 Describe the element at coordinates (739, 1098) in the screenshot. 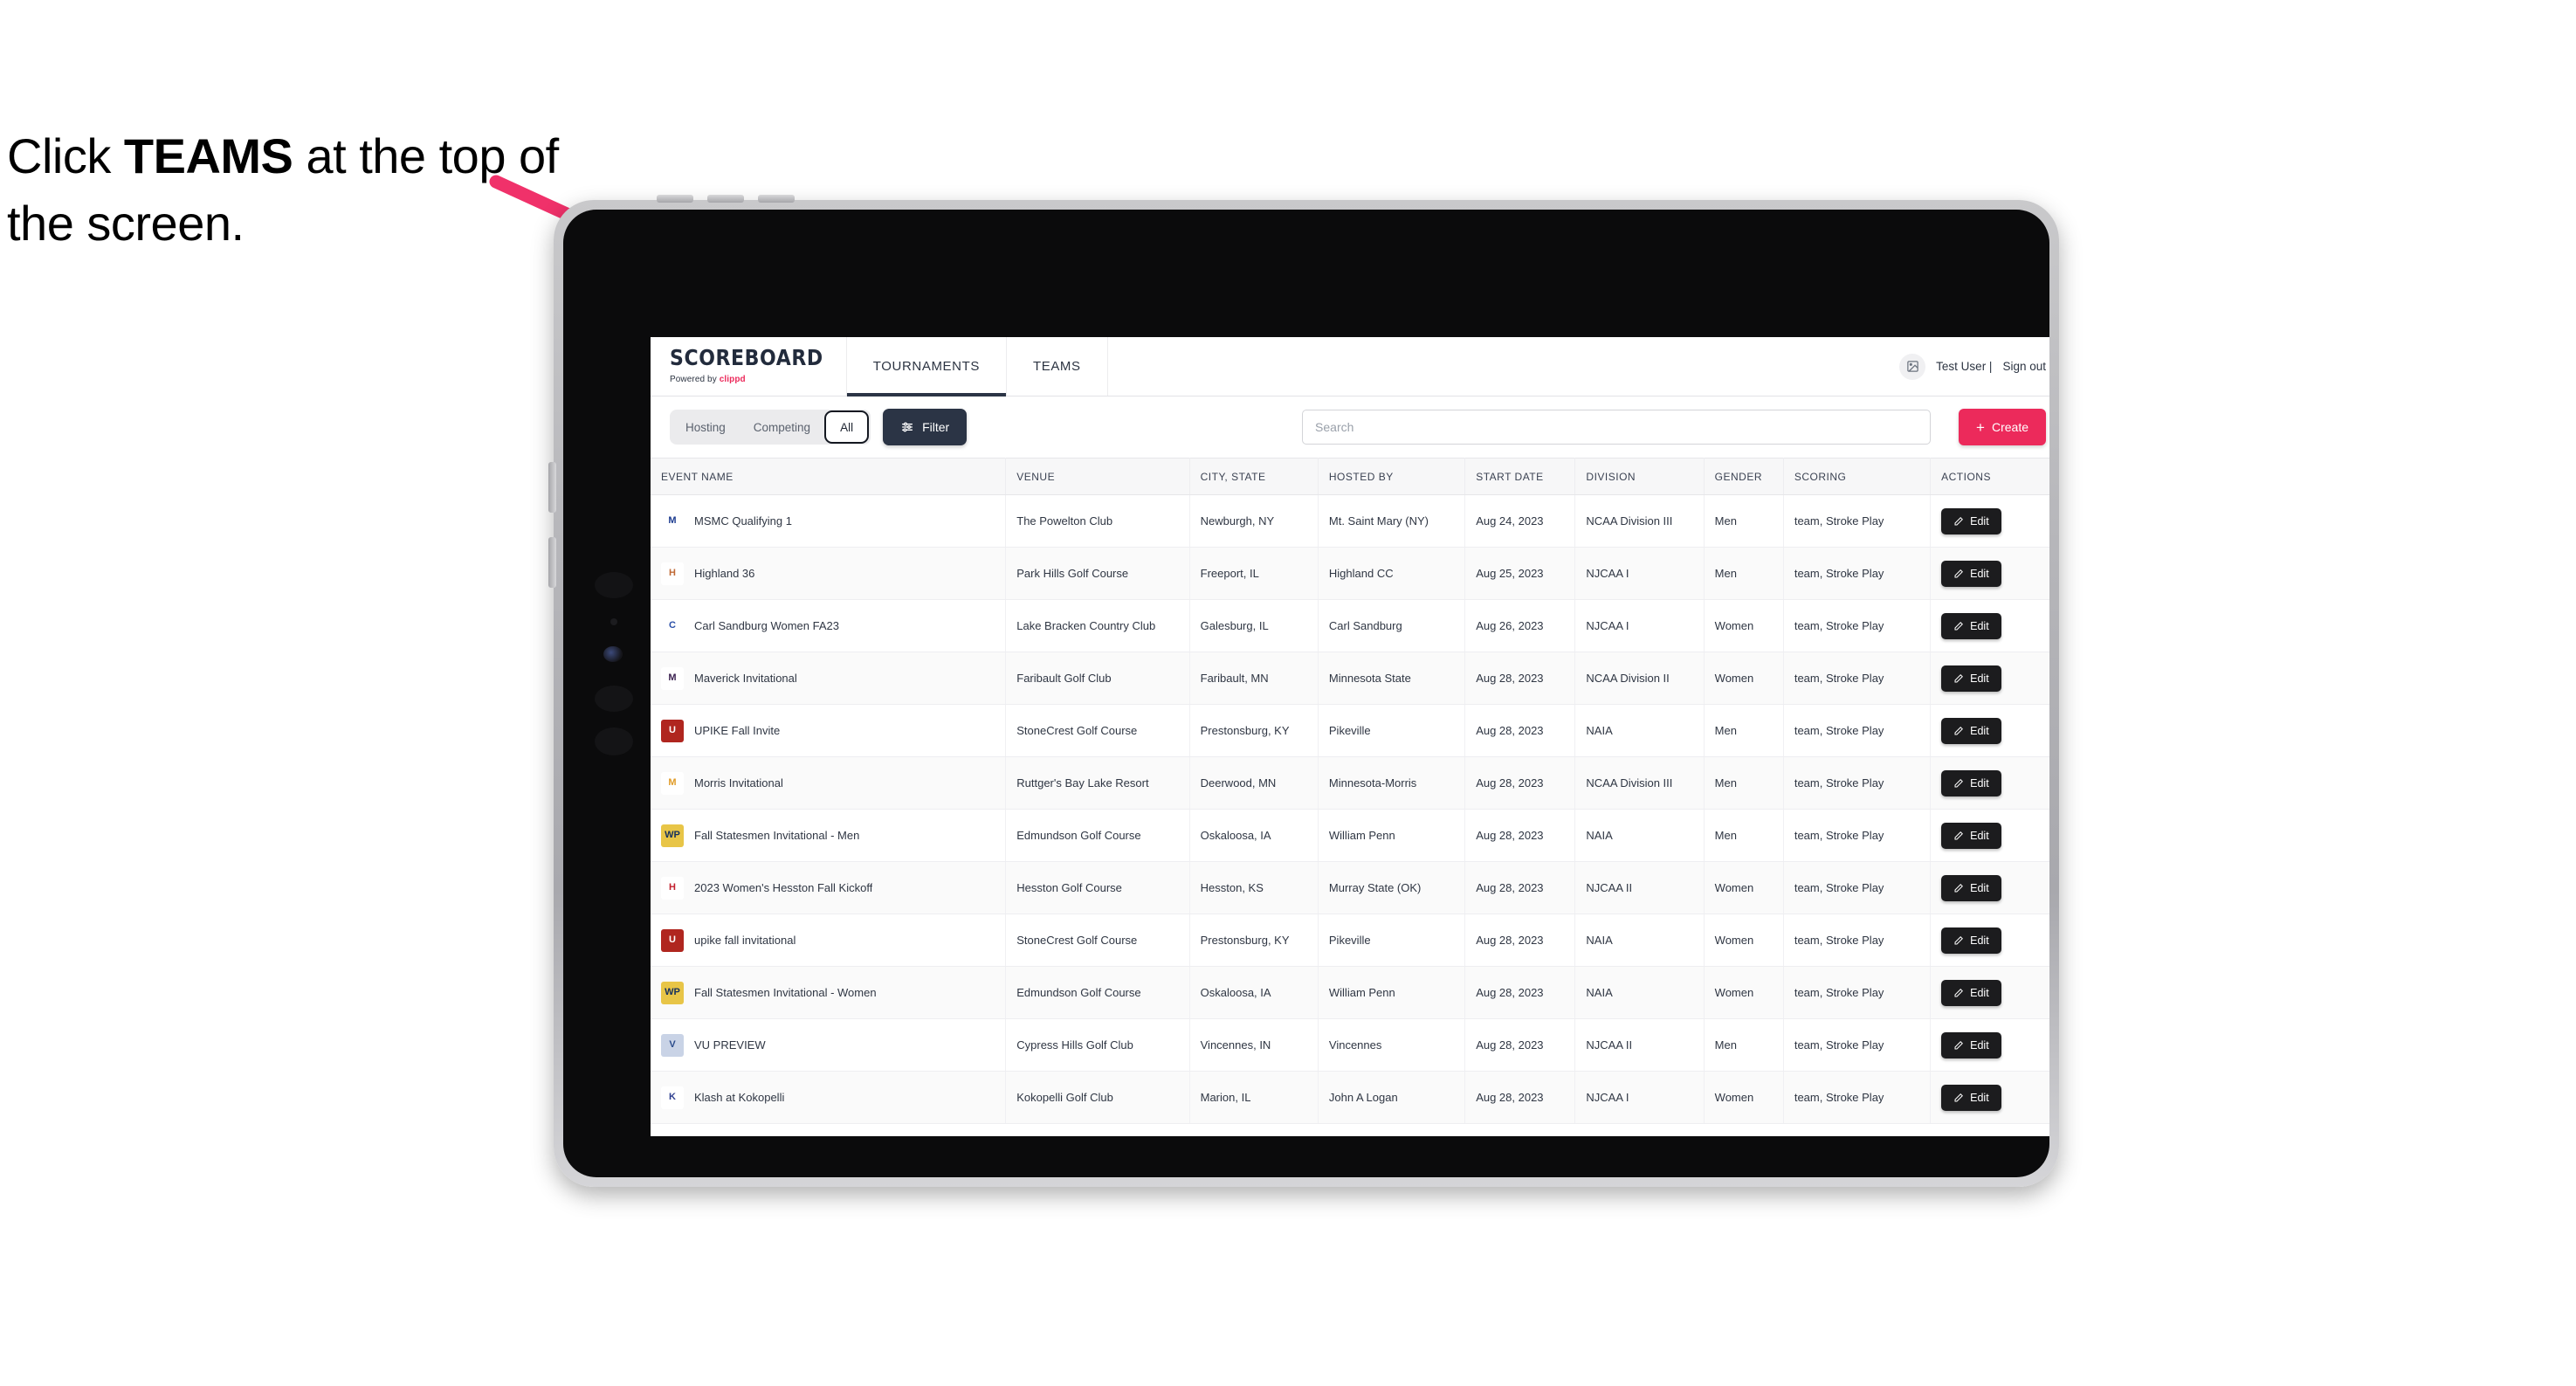

I see `event-name-label: Klash at Kokopelli` at that location.